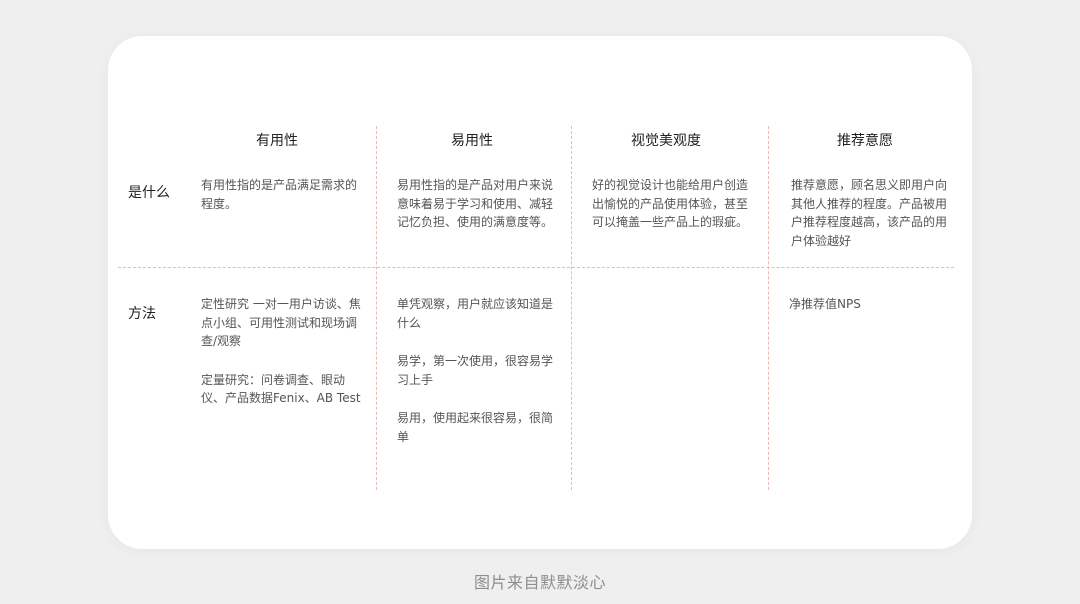  Describe the element at coordinates (277, 141) in the screenshot. I see `column-header-usefulness: 有用性` at that location.